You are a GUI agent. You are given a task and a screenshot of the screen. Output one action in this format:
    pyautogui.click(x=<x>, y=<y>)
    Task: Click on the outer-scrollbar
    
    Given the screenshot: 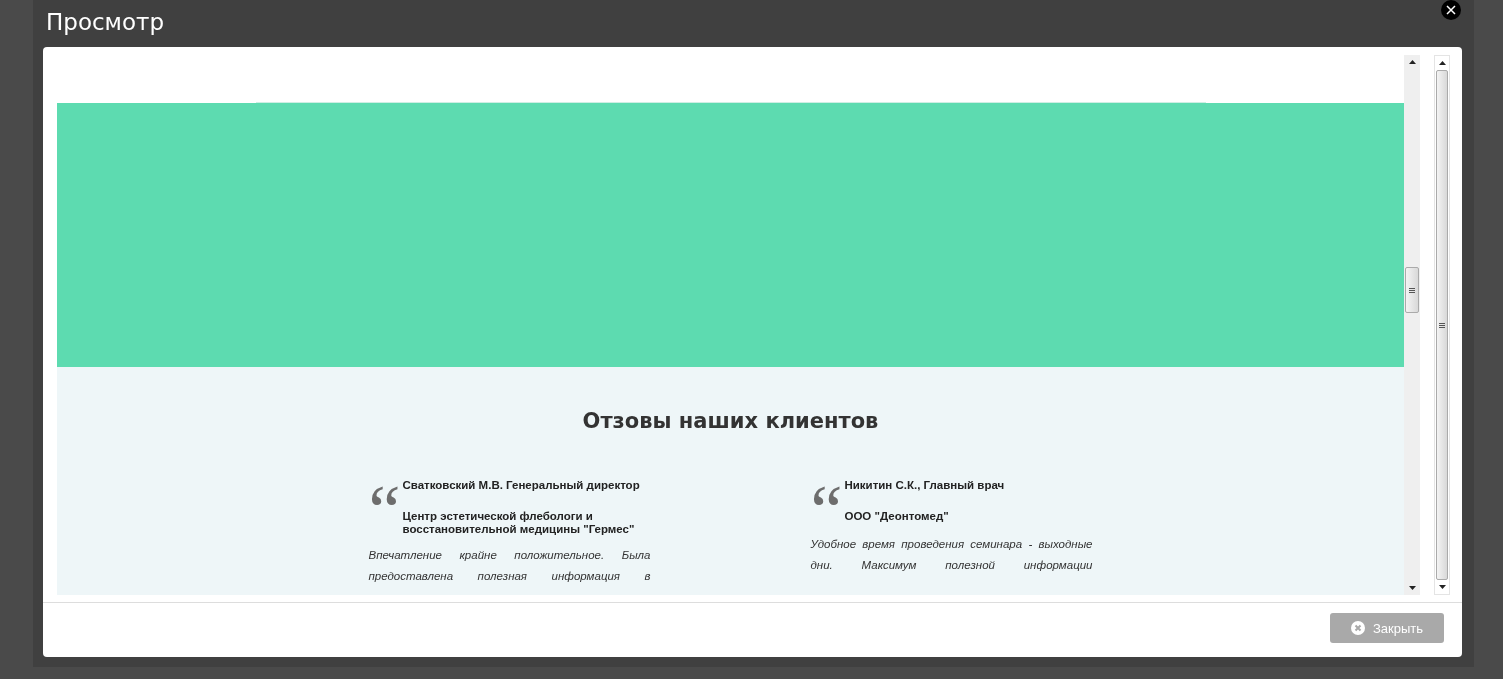 What is the action you would take?
    pyautogui.click(x=1442, y=325)
    